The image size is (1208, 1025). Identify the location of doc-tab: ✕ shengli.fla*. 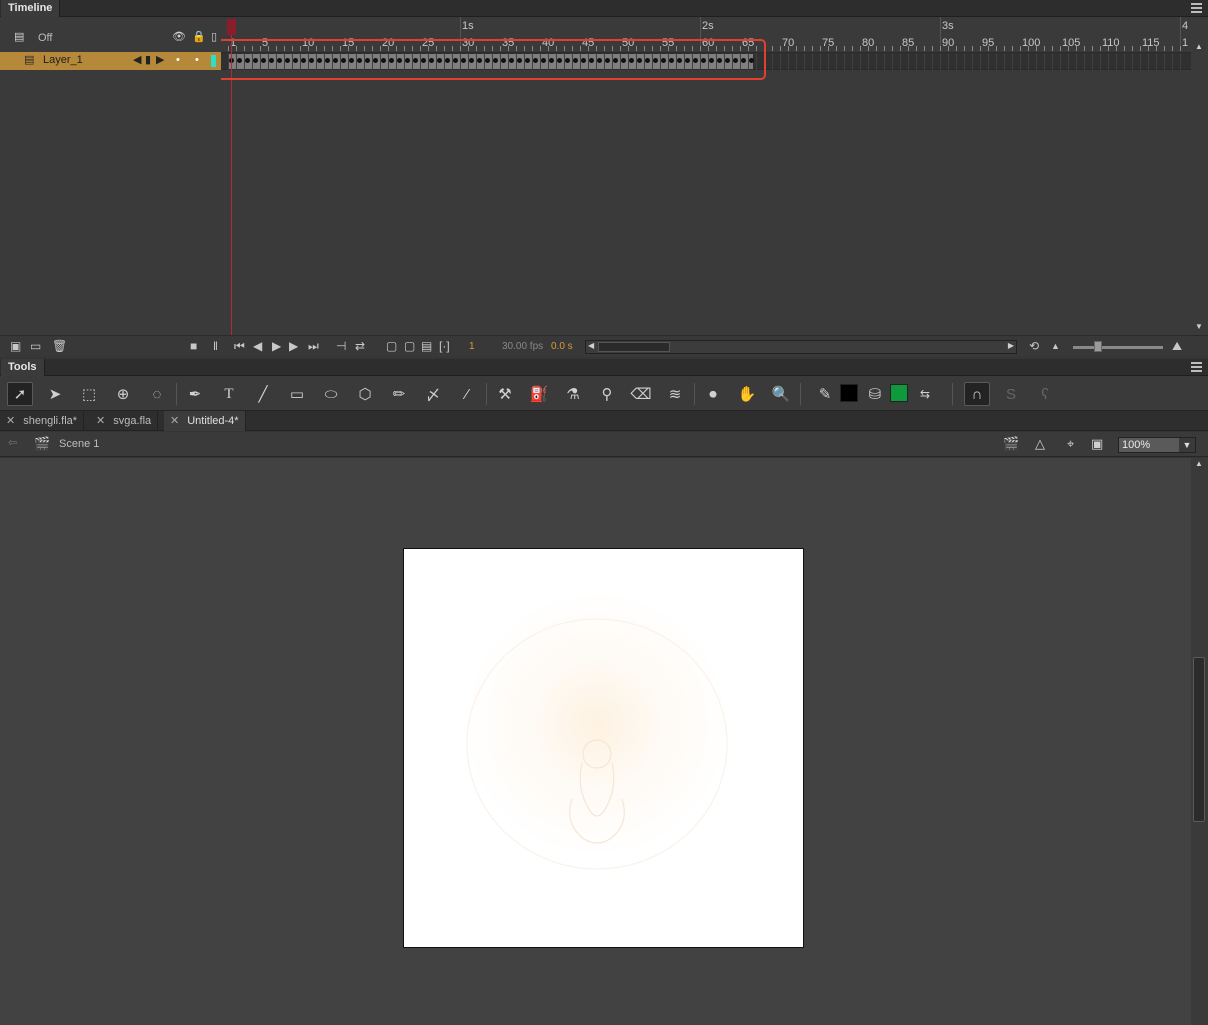
(42, 421).